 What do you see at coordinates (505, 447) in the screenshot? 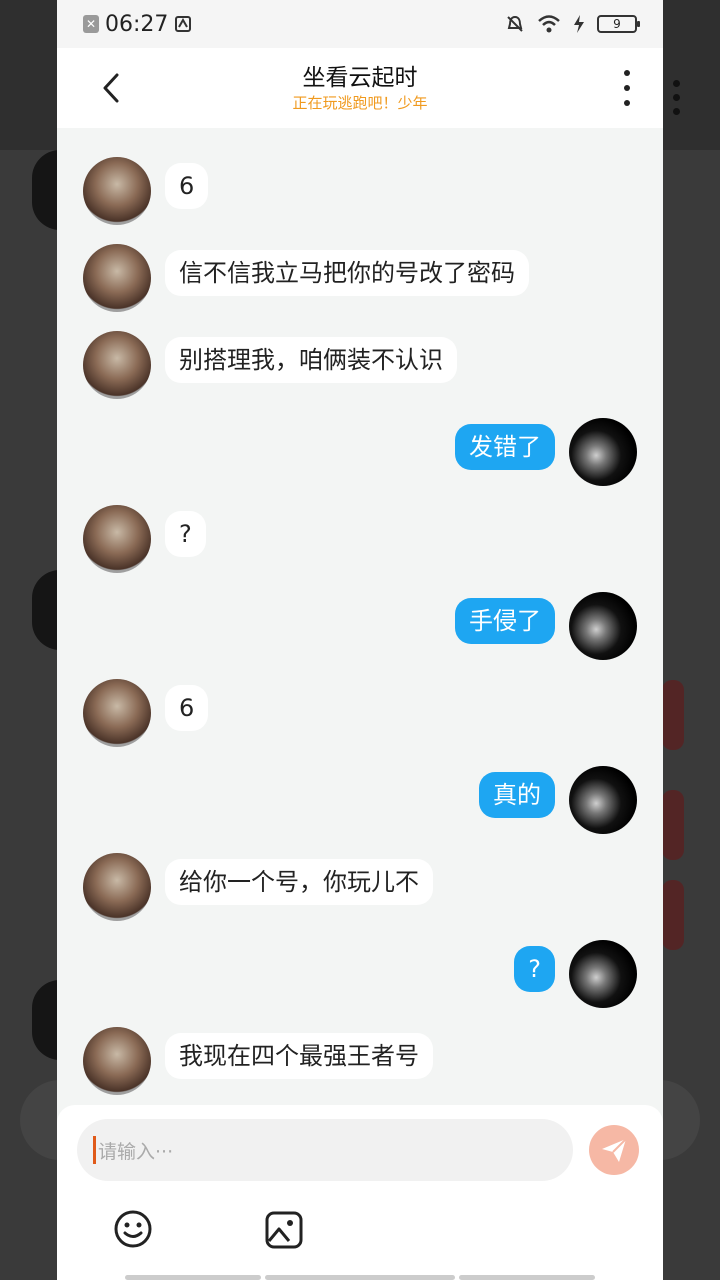
I see `outgoing-message: 发错了` at bounding box center [505, 447].